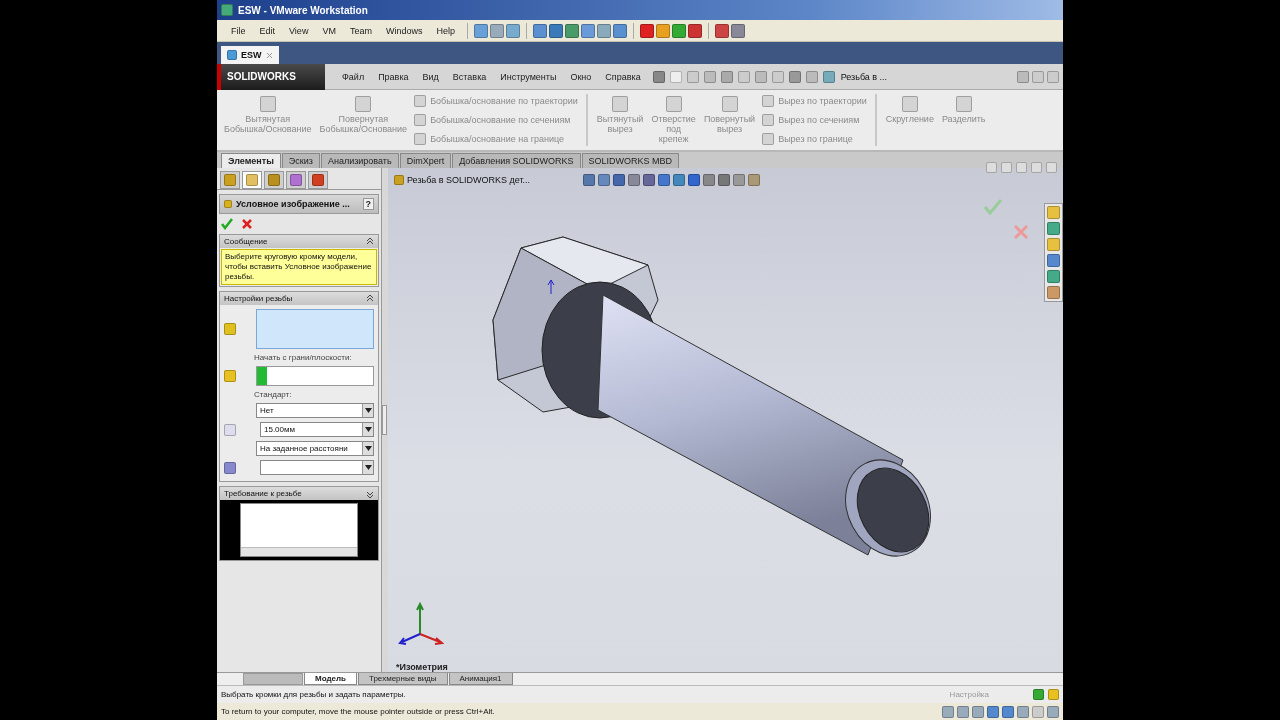  I want to click on tab: Анализировать, so click(359, 160).